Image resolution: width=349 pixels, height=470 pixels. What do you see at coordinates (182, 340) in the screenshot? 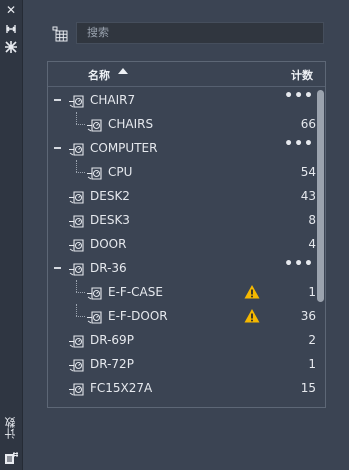
I see `list-item: DR-69P 2` at bounding box center [182, 340].